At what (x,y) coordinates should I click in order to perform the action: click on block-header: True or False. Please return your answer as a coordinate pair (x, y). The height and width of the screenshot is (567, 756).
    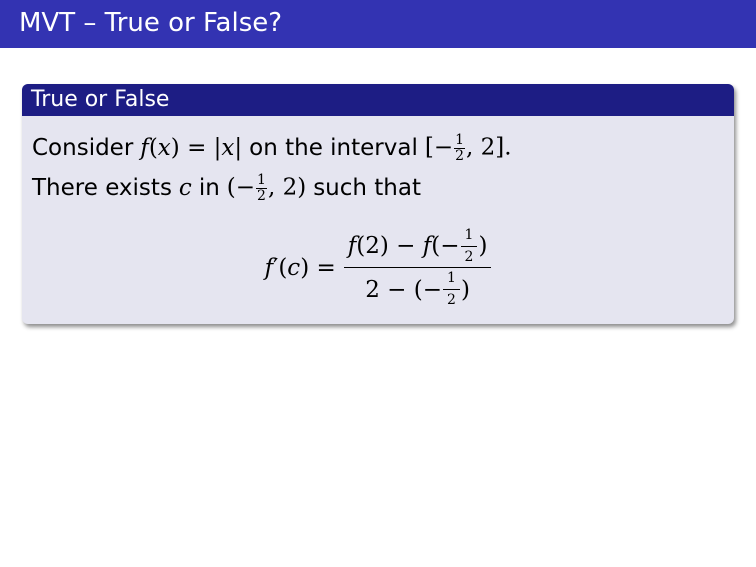
    Looking at the image, I should click on (378, 100).